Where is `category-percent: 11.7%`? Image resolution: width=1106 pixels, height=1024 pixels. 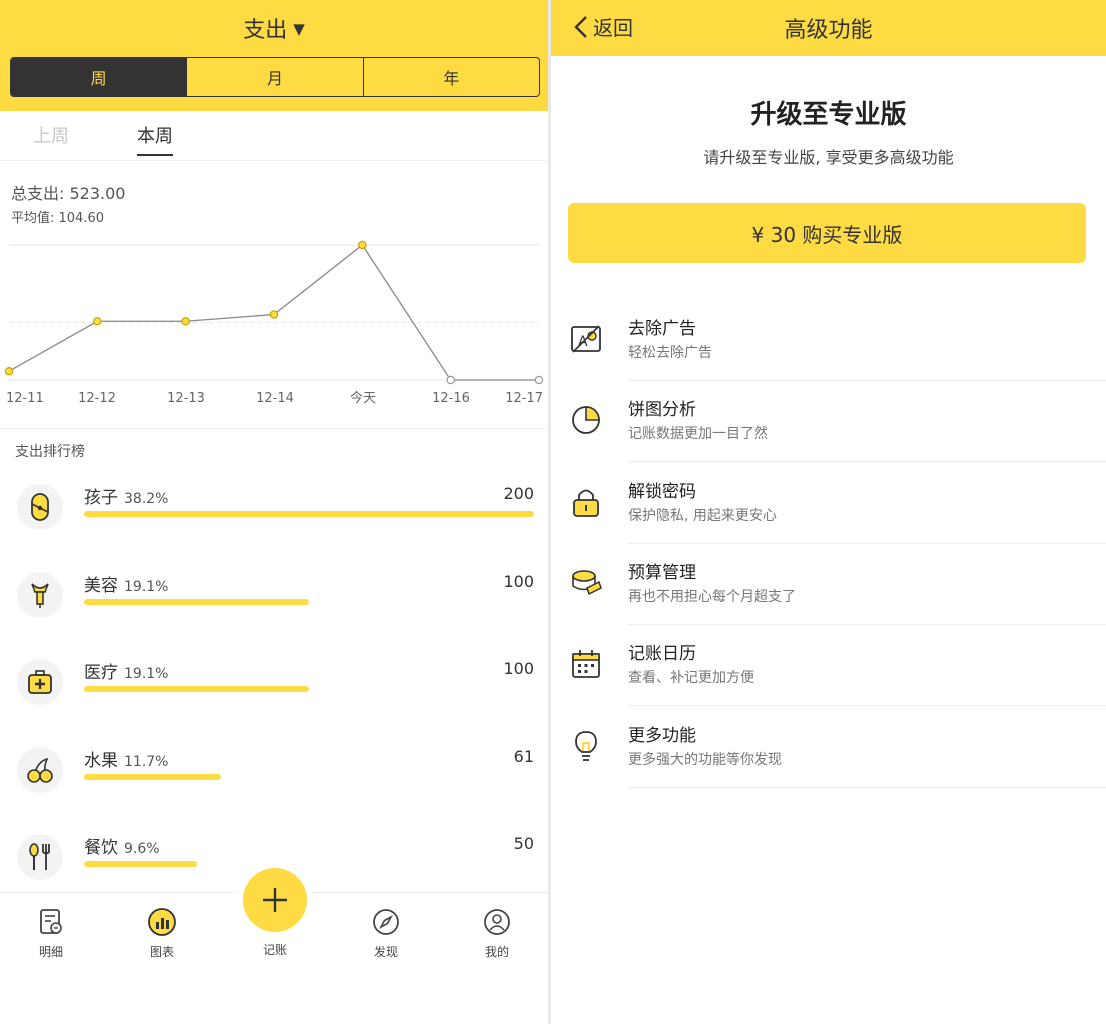
category-percent: 11.7% is located at coordinates (146, 761).